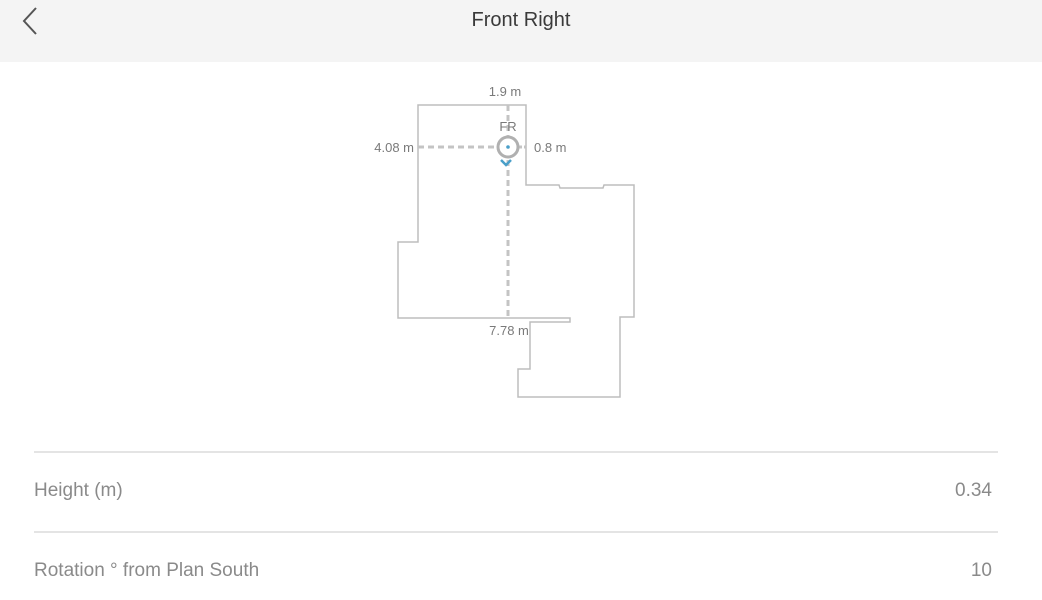  I want to click on distance-right-label: 0.8 m, so click(550, 147).